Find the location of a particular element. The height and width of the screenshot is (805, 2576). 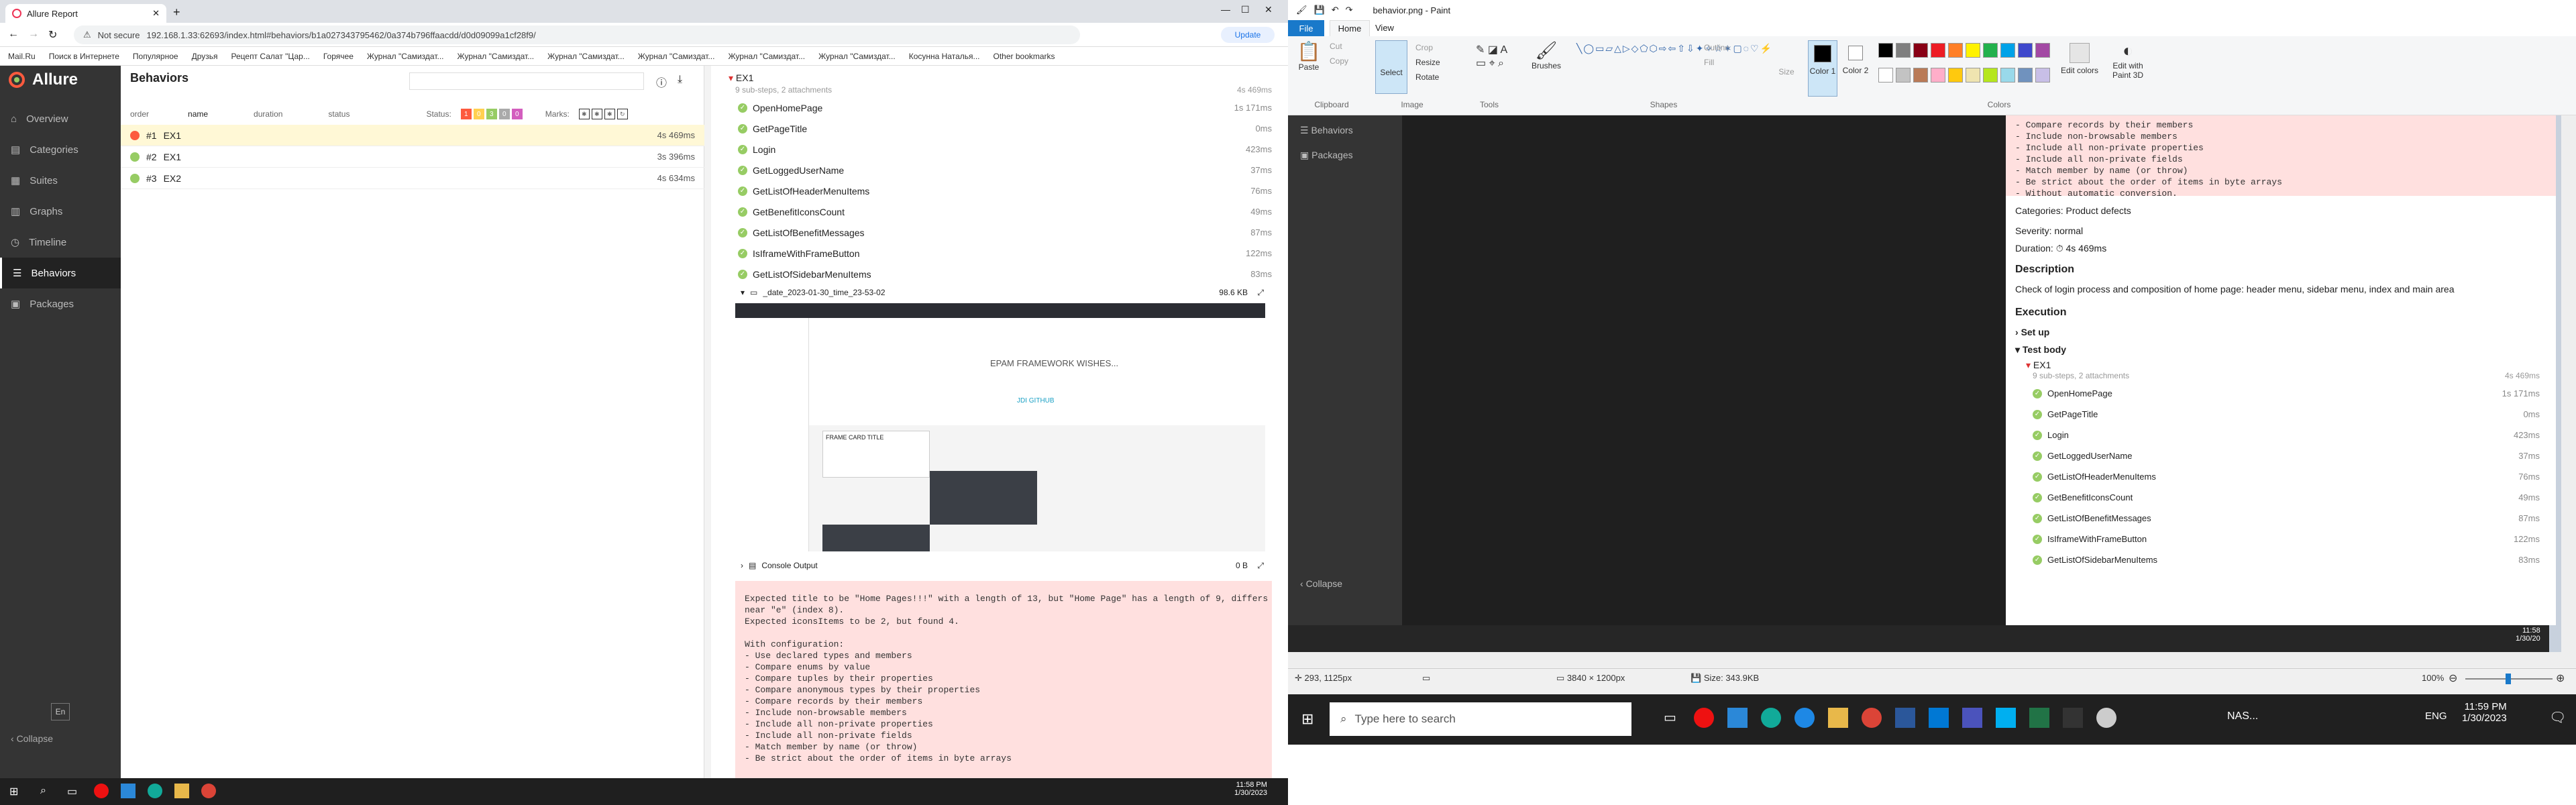

filter-input is located at coordinates (526, 81).